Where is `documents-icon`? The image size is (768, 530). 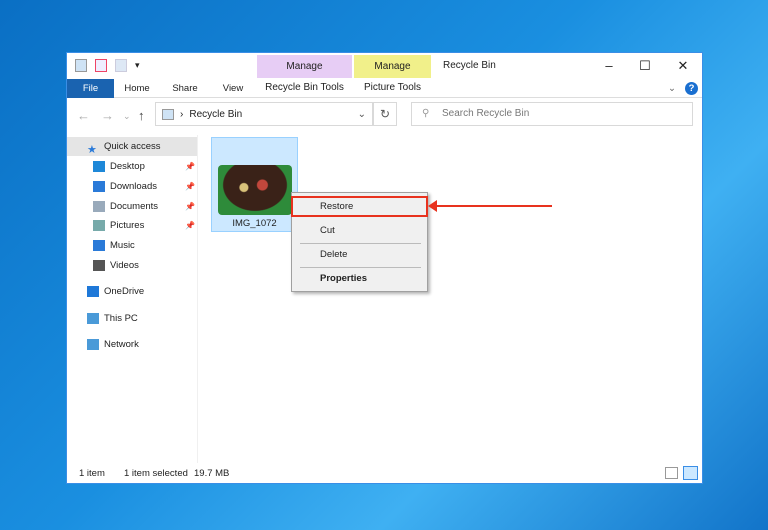 documents-icon is located at coordinates (99, 206).